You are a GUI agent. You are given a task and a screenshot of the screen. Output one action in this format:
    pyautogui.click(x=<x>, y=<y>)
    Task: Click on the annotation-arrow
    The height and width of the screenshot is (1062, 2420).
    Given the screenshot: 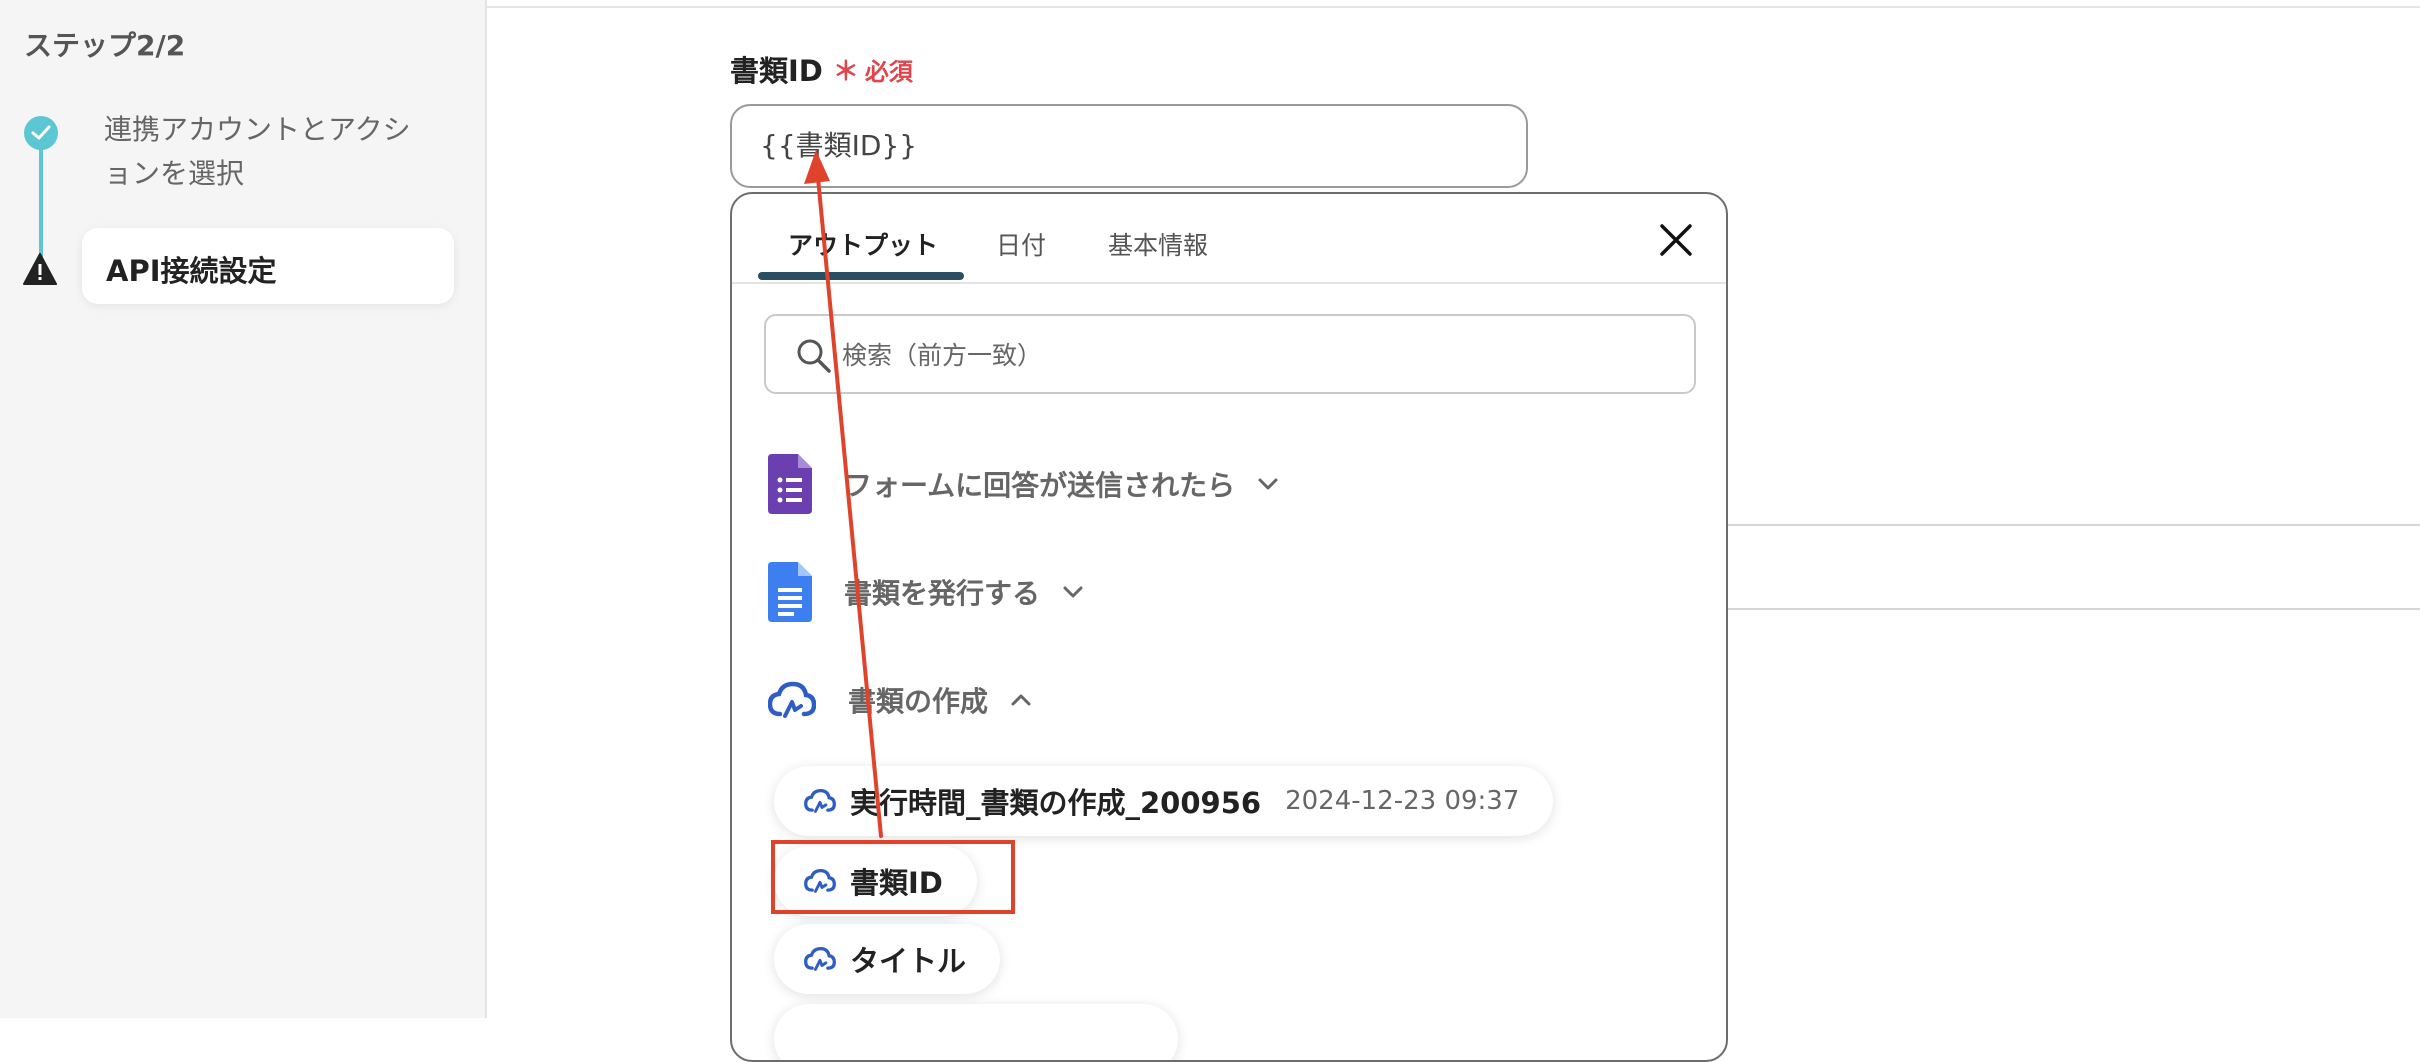 What is the action you would take?
    pyautogui.click(x=843, y=494)
    